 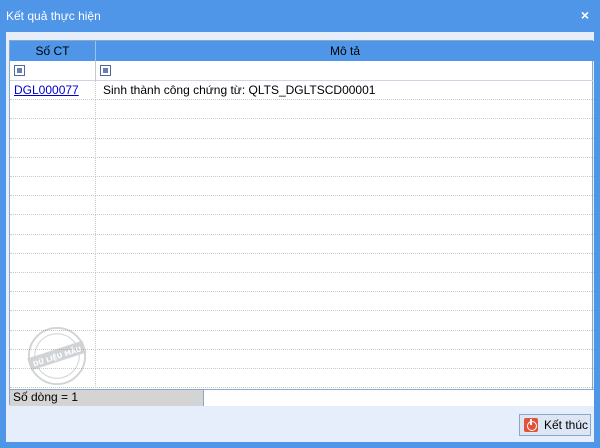 I want to click on column-header-so-ct: Số CT, so click(x=53, y=51).